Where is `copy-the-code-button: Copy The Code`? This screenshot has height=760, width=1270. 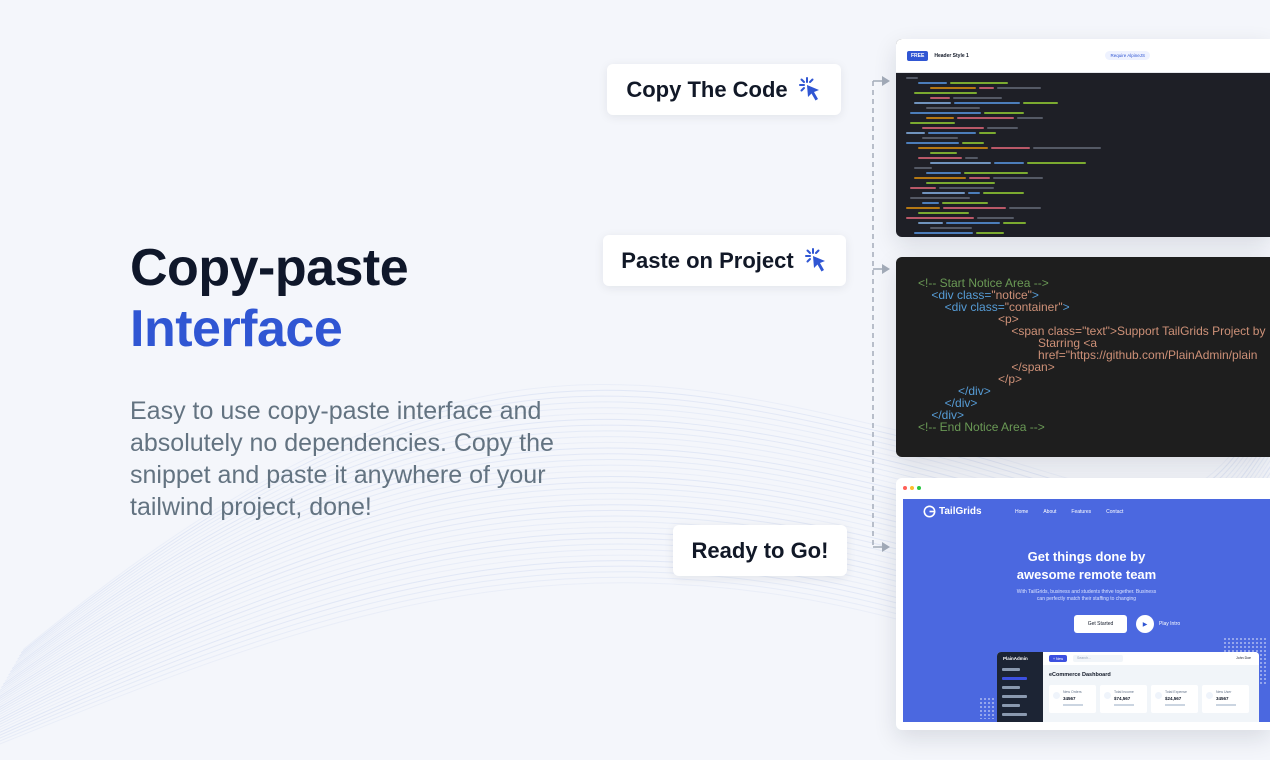 copy-the-code-button: Copy The Code is located at coordinates (724, 89).